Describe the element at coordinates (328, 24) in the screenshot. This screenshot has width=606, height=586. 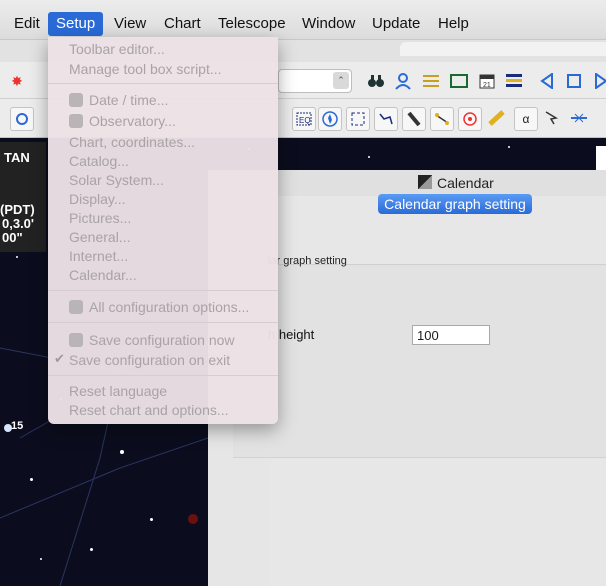
I see `menu-window: Window` at that location.